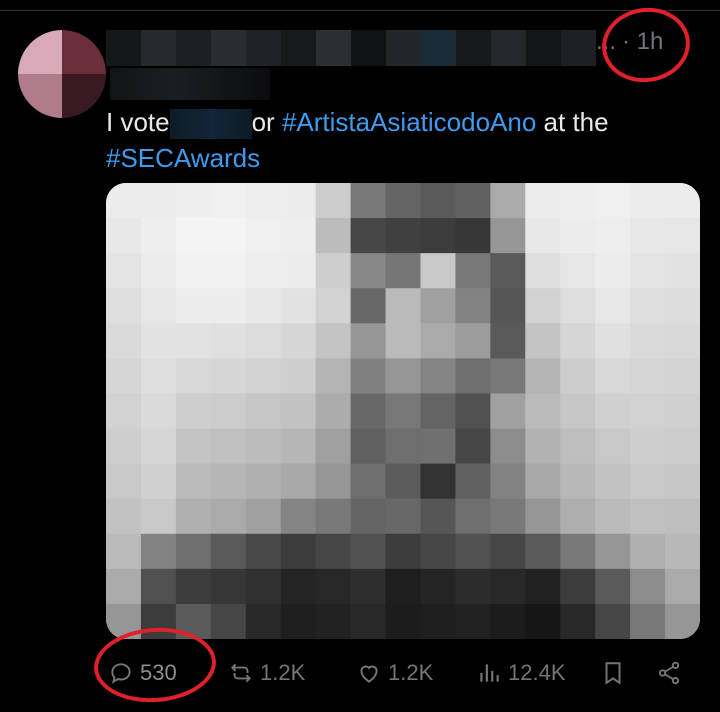  Describe the element at coordinates (183, 158) in the screenshot. I see `hashtag-link: #SECAwards` at that location.